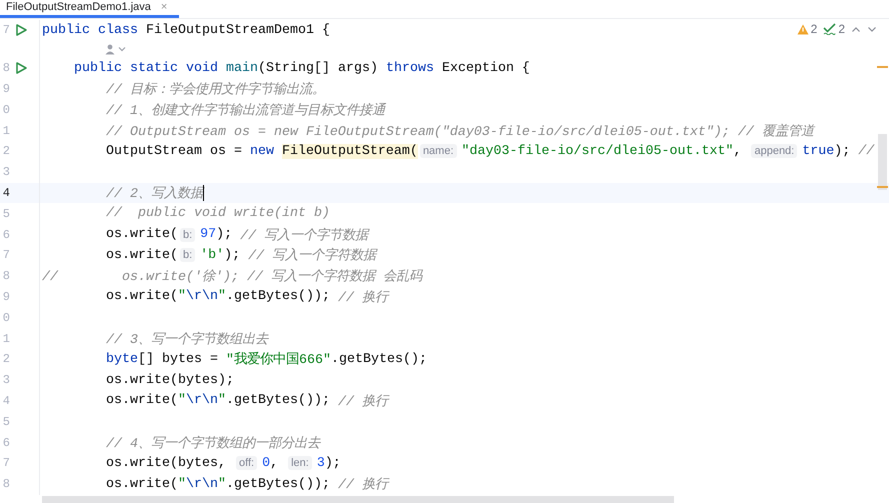 The image size is (889, 503). Describe the element at coordinates (145, 68) in the screenshot. I see `code-token: public static void` at that location.